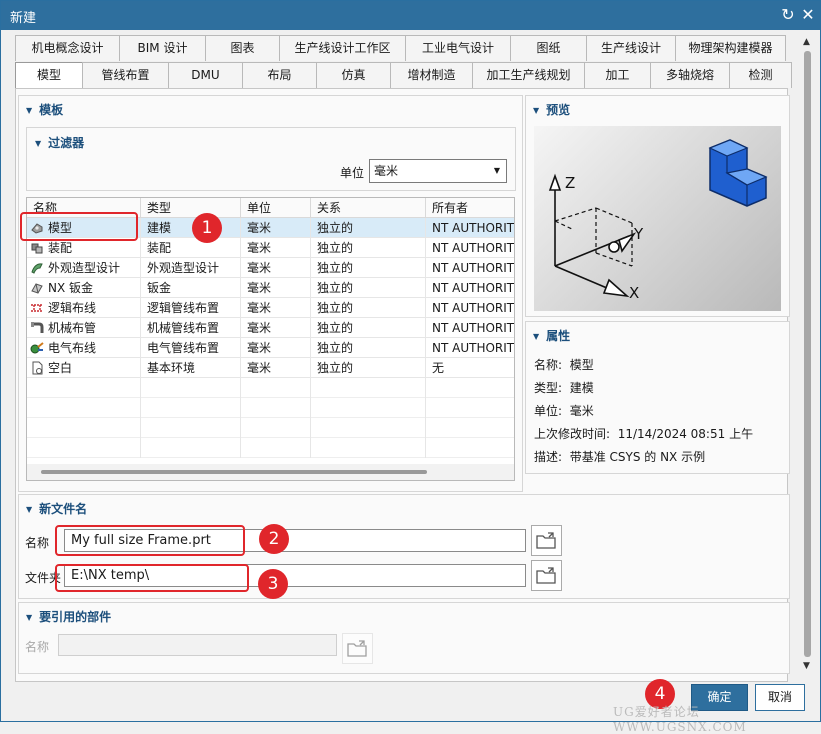 The width and height of the screenshot is (821, 734). What do you see at coordinates (68, 616) in the screenshot?
I see `referenced-part-header: ▼ 要引用的部件` at bounding box center [68, 616].